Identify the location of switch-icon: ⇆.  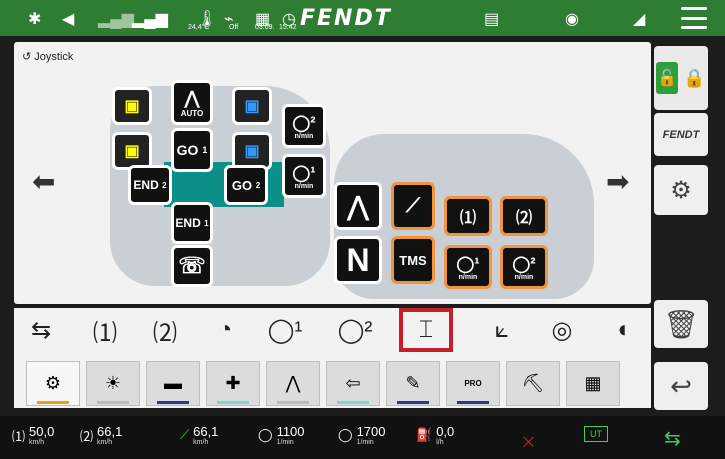
(672, 438).